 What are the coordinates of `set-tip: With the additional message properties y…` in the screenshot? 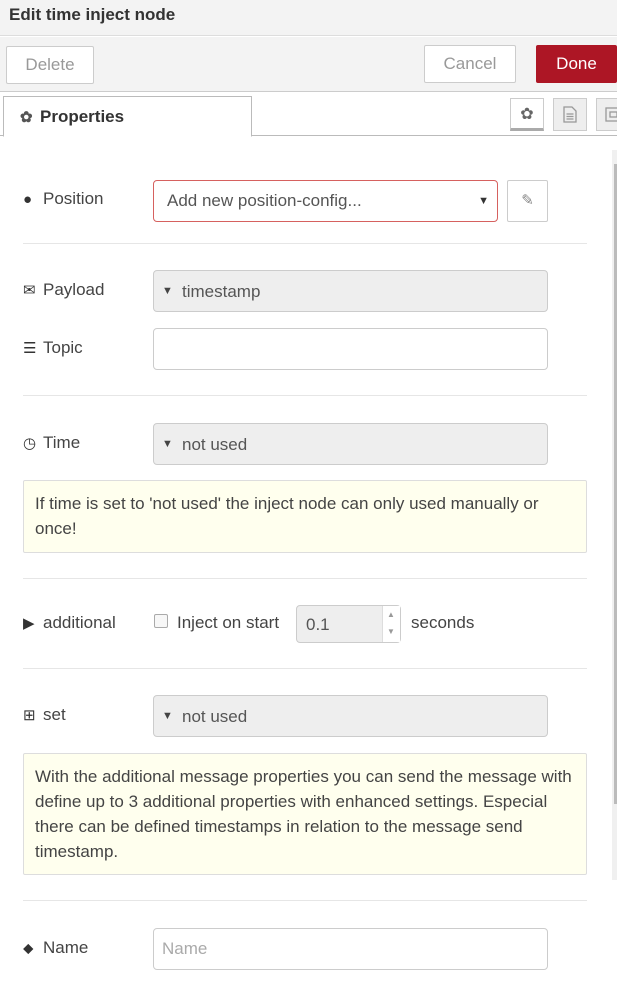 It's located at (305, 814).